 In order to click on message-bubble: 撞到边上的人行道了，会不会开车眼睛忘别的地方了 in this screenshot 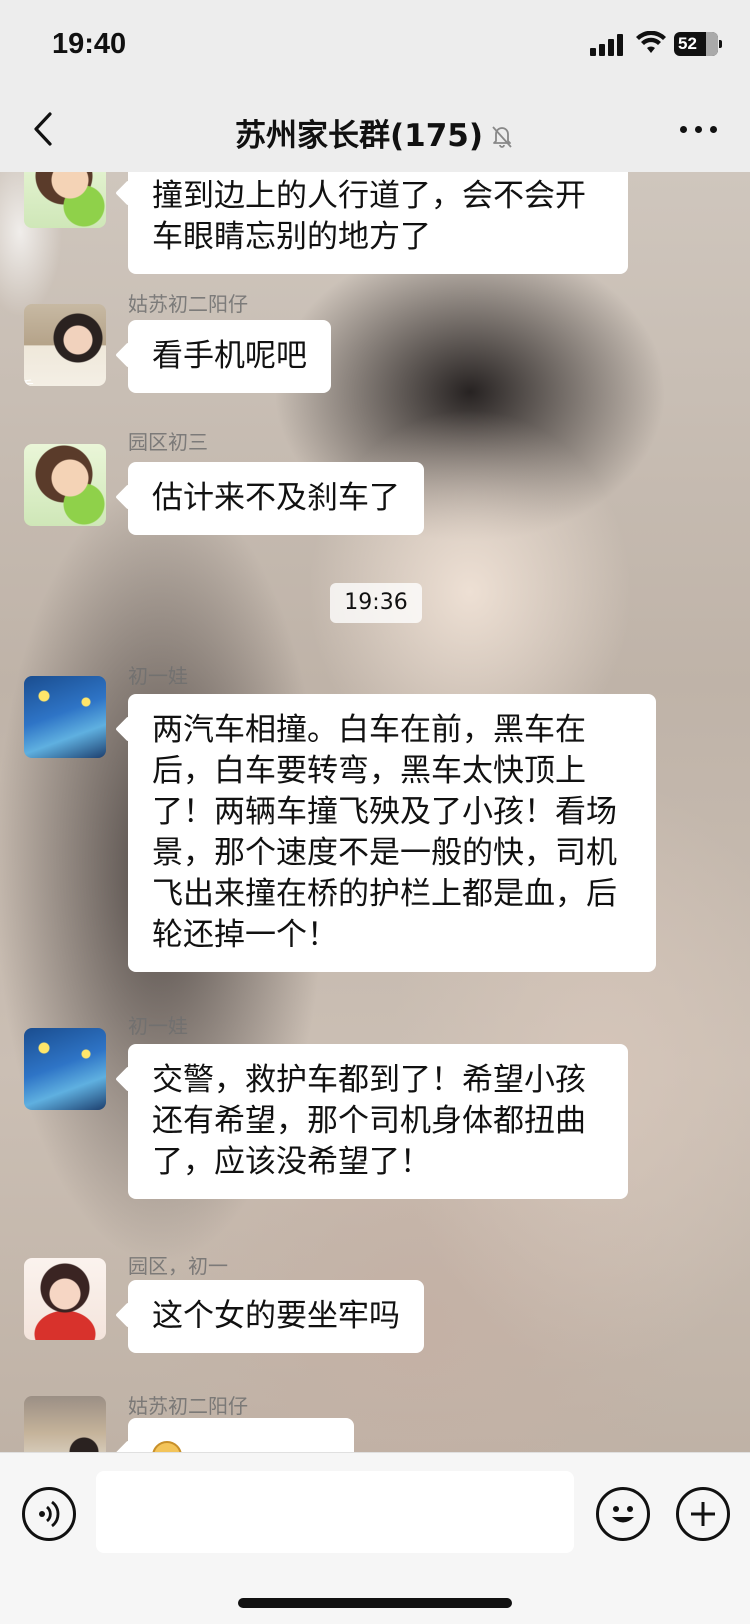, I will do `click(378, 223)`.